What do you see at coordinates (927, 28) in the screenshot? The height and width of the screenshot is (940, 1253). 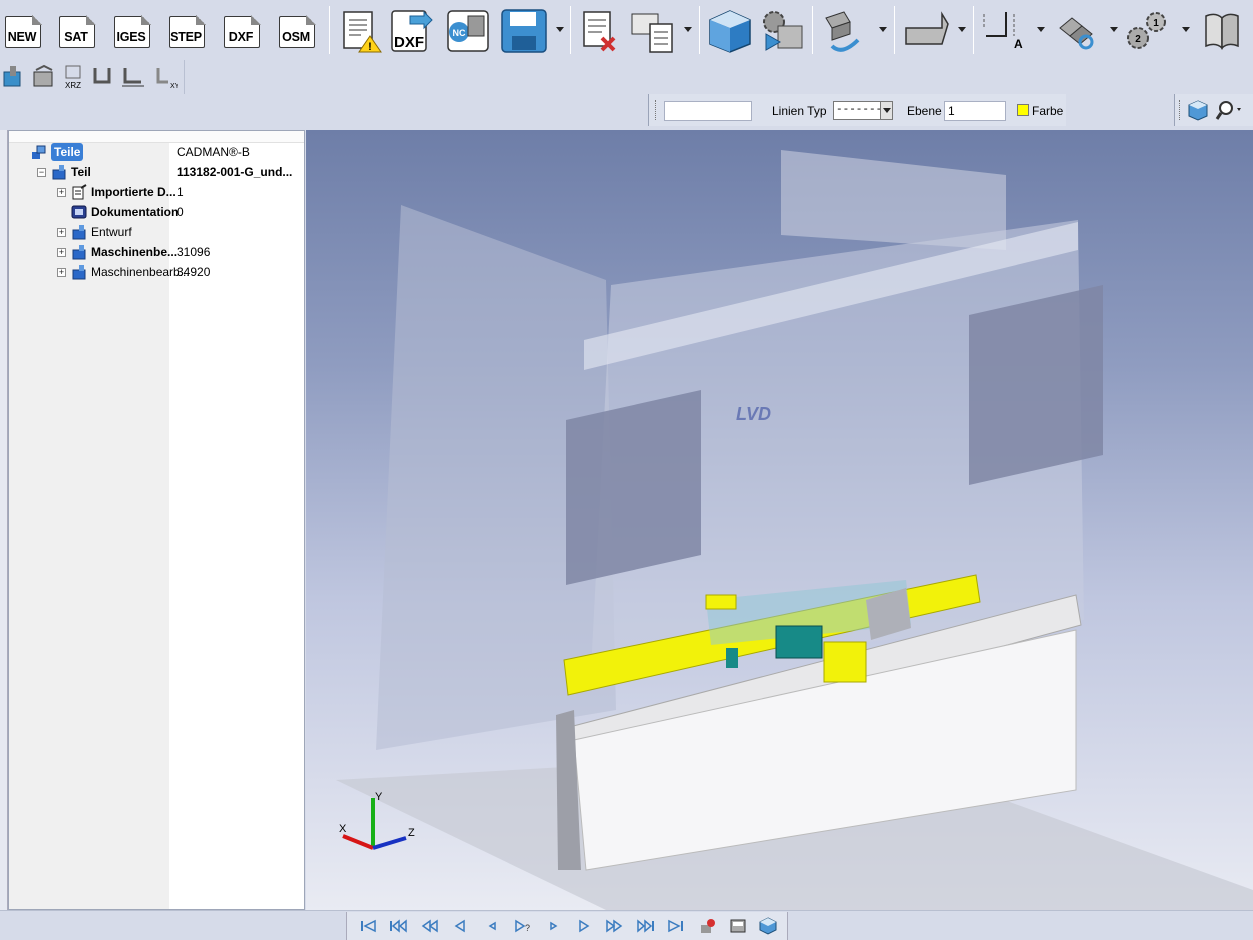 I see `bend-profile-icon` at bounding box center [927, 28].